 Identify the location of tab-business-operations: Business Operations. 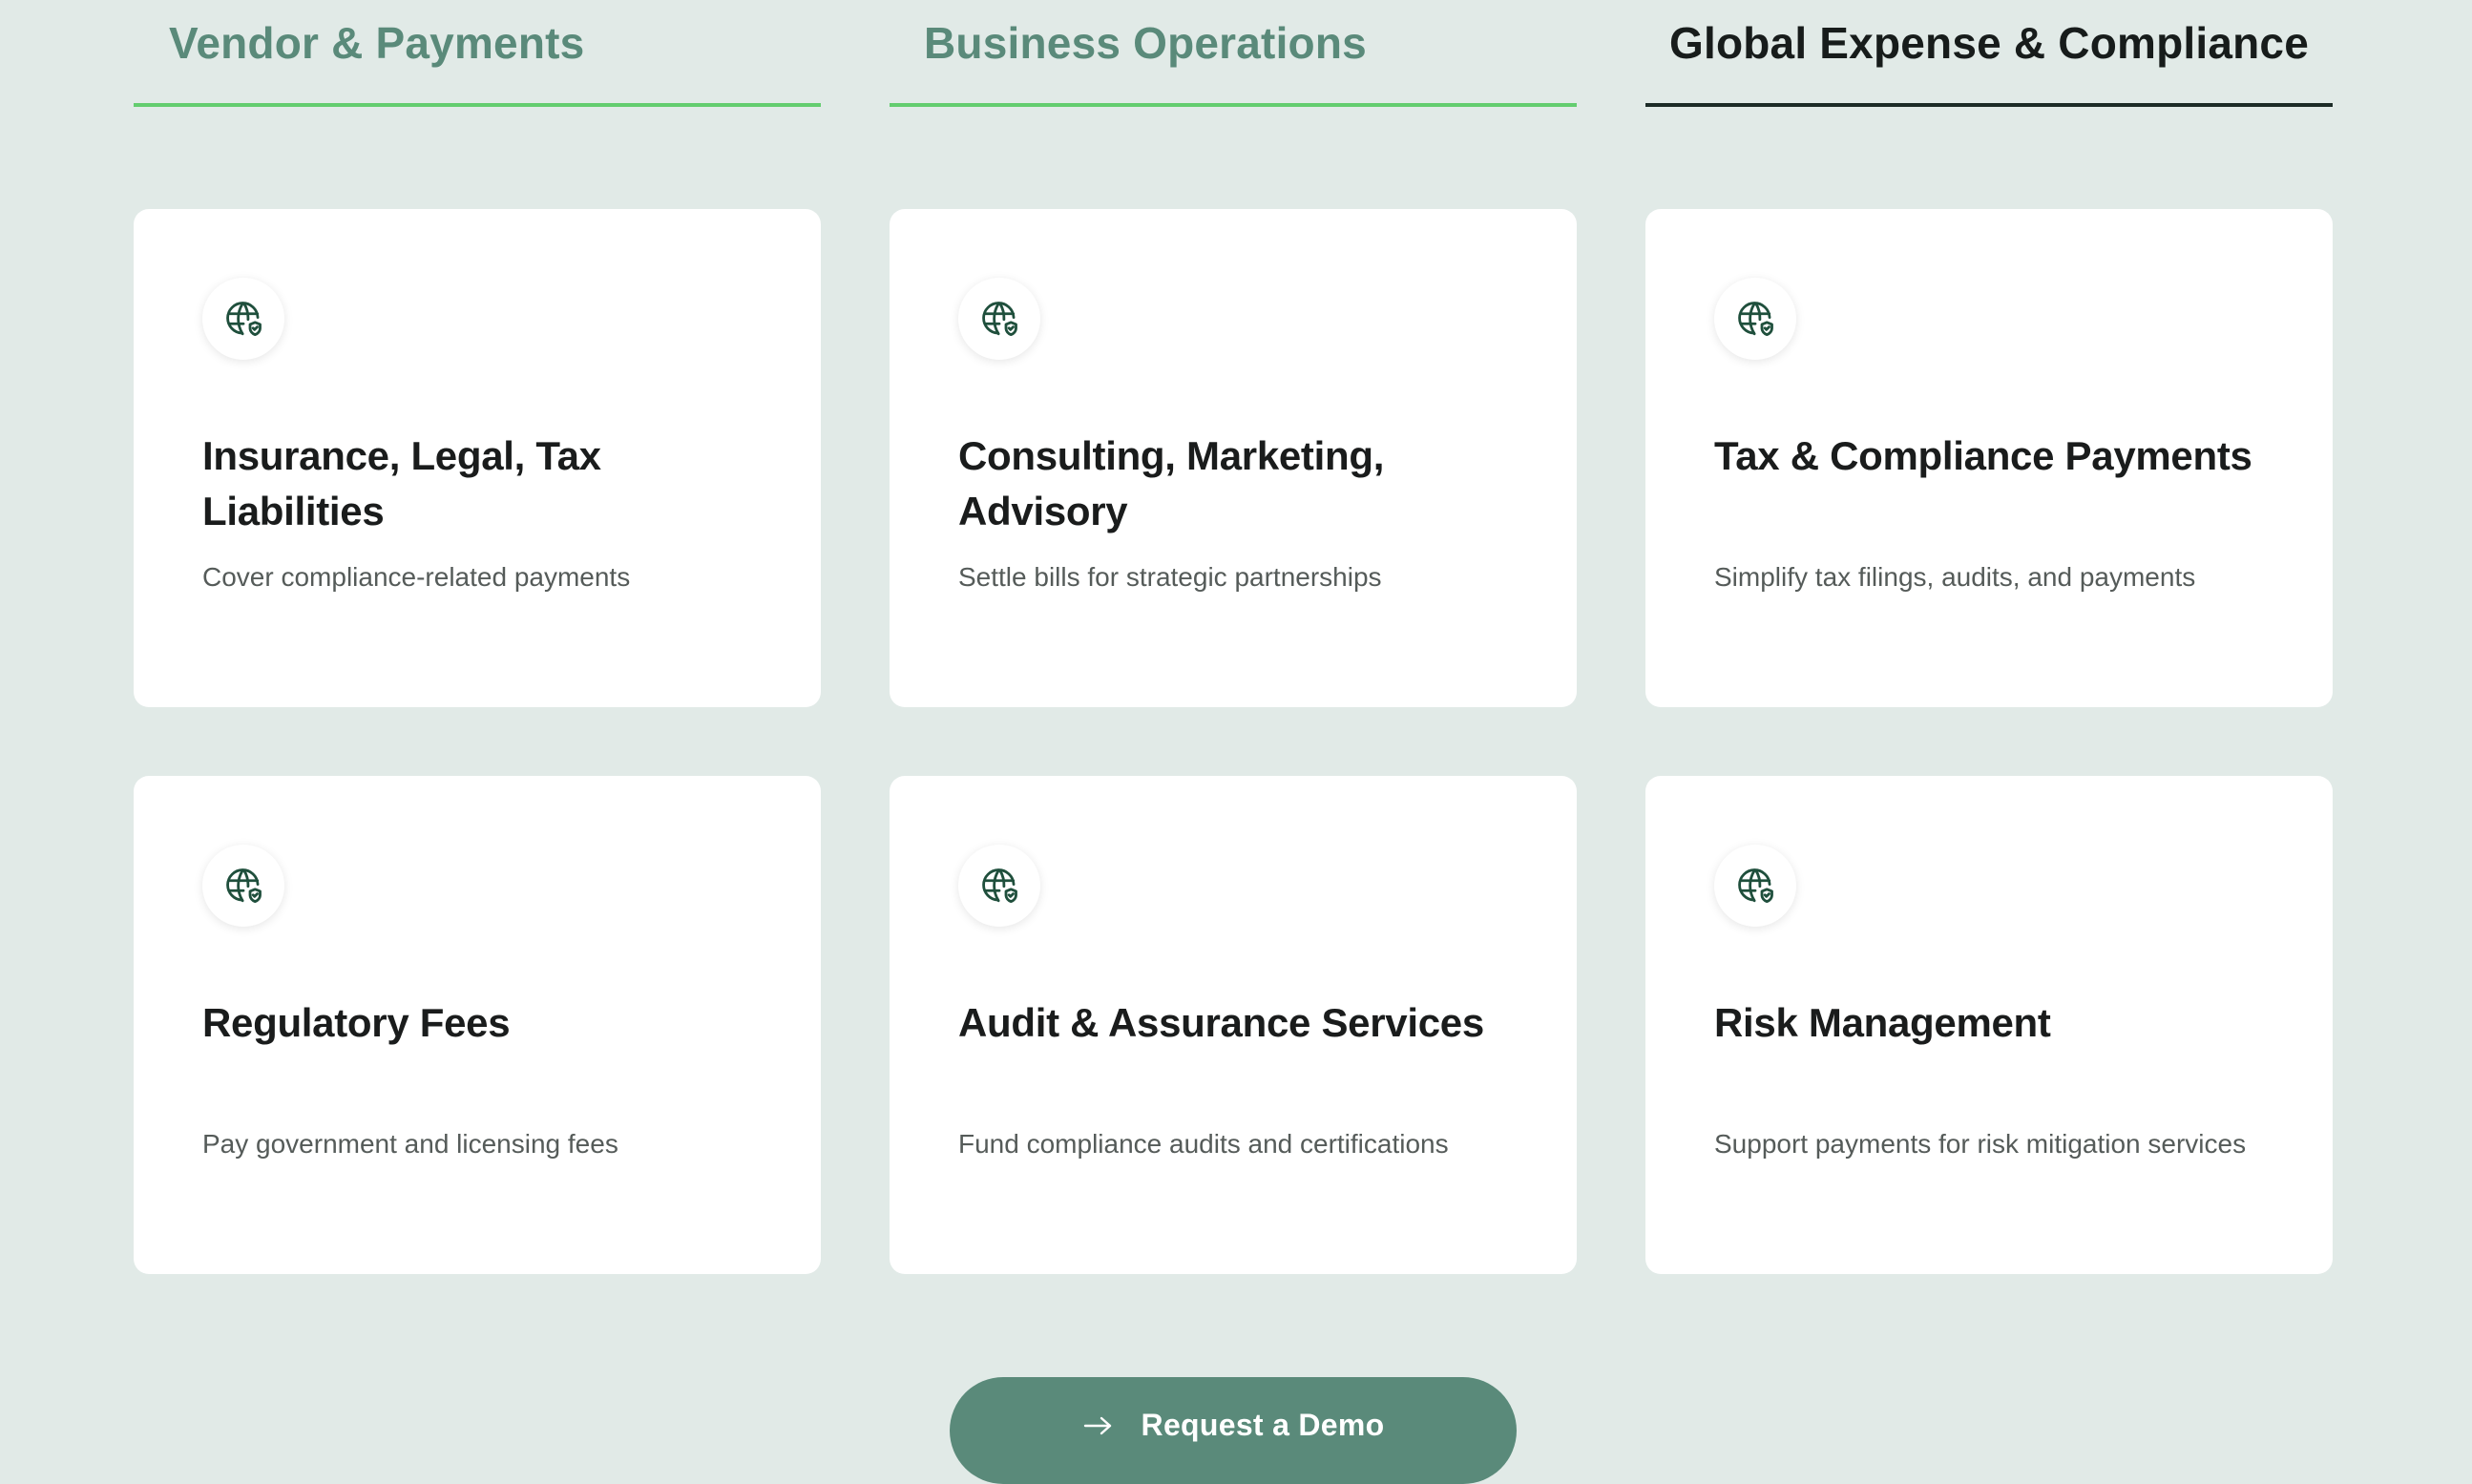
(1233, 53).